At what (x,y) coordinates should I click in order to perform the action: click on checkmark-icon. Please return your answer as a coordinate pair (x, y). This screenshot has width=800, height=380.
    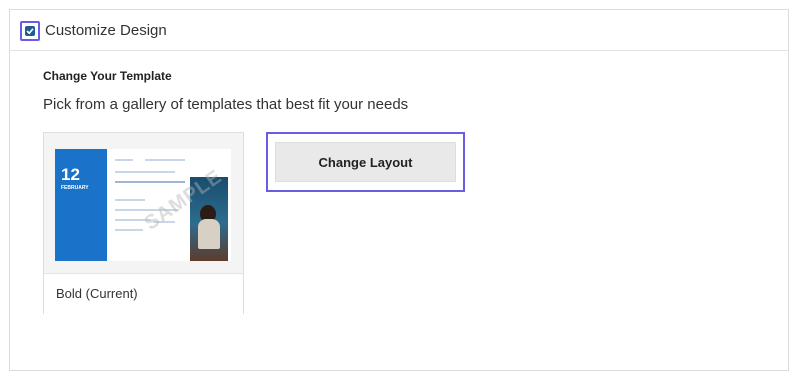
    Looking at the image, I should click on (30, 31).